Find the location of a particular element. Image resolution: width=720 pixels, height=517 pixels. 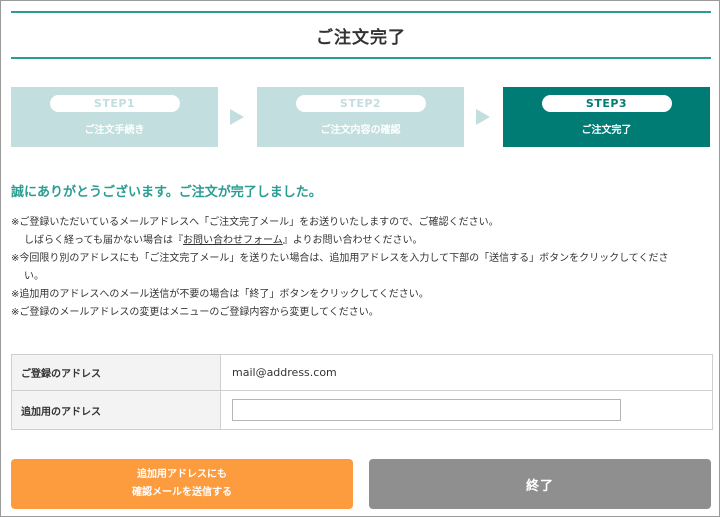

contact-form-link: お問い合わせフォーム is located at coordinates (233, 240).